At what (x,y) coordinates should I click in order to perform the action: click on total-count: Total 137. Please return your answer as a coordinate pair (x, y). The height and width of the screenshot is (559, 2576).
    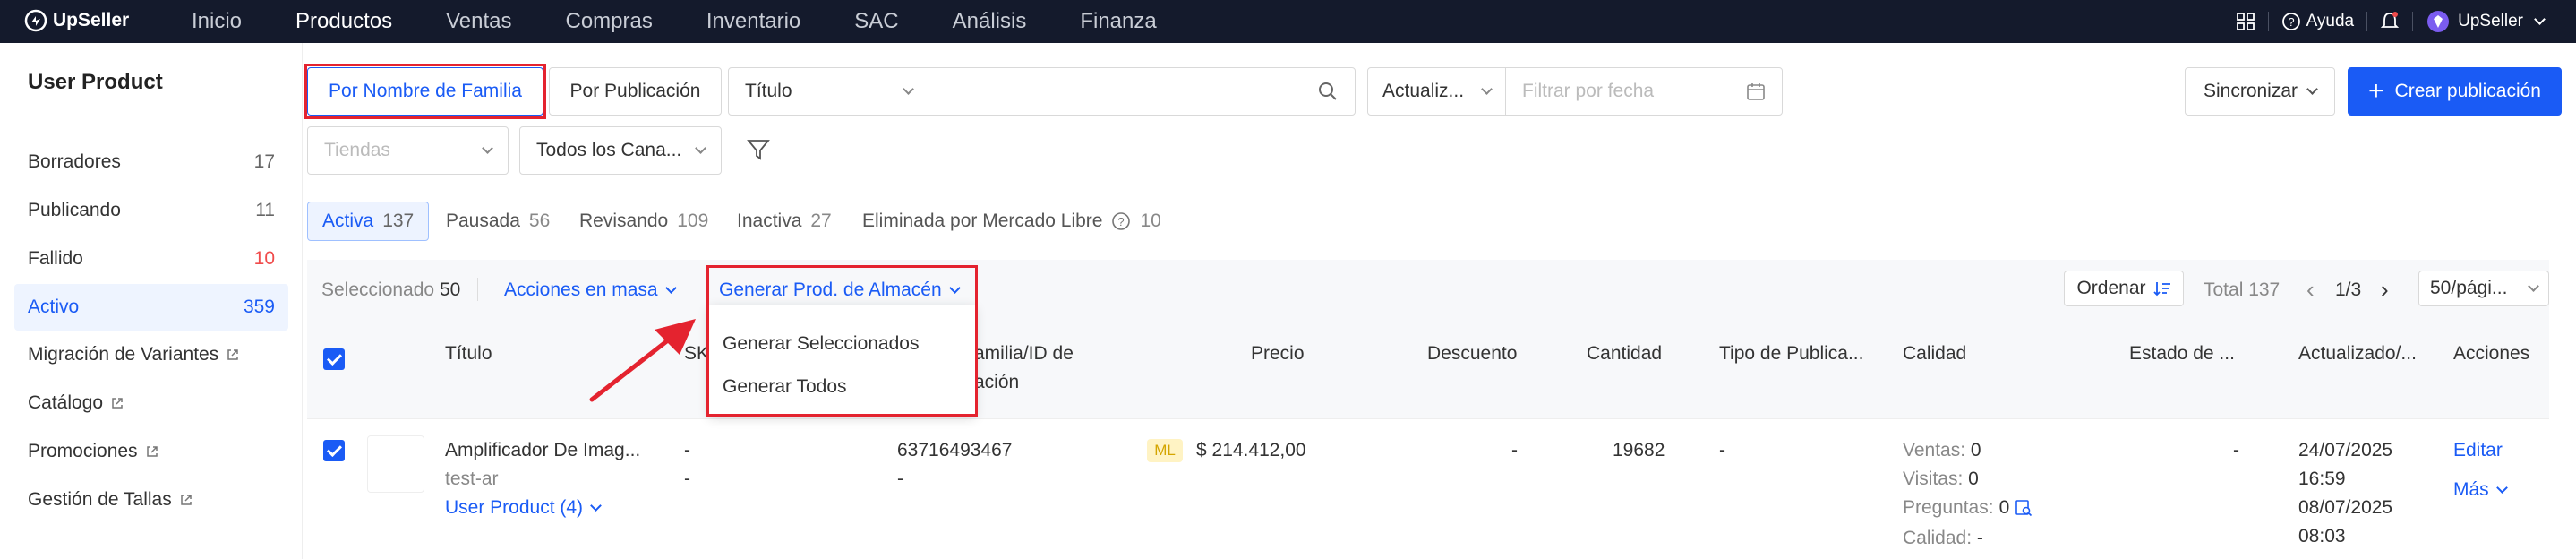
    Looking at the image, I should click on (2242, 290).